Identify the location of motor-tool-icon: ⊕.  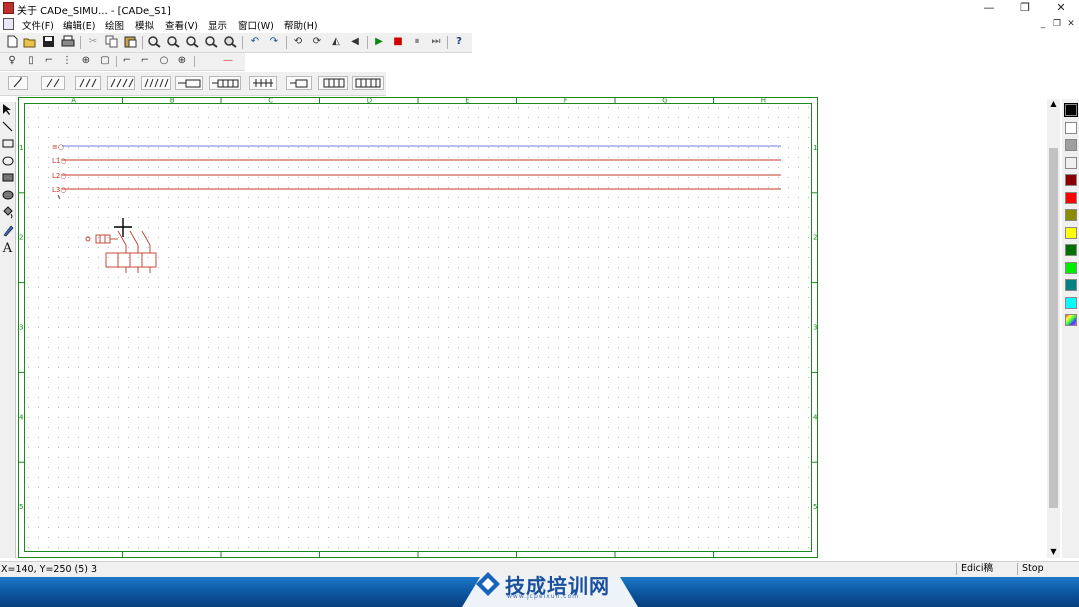
(86, 61).